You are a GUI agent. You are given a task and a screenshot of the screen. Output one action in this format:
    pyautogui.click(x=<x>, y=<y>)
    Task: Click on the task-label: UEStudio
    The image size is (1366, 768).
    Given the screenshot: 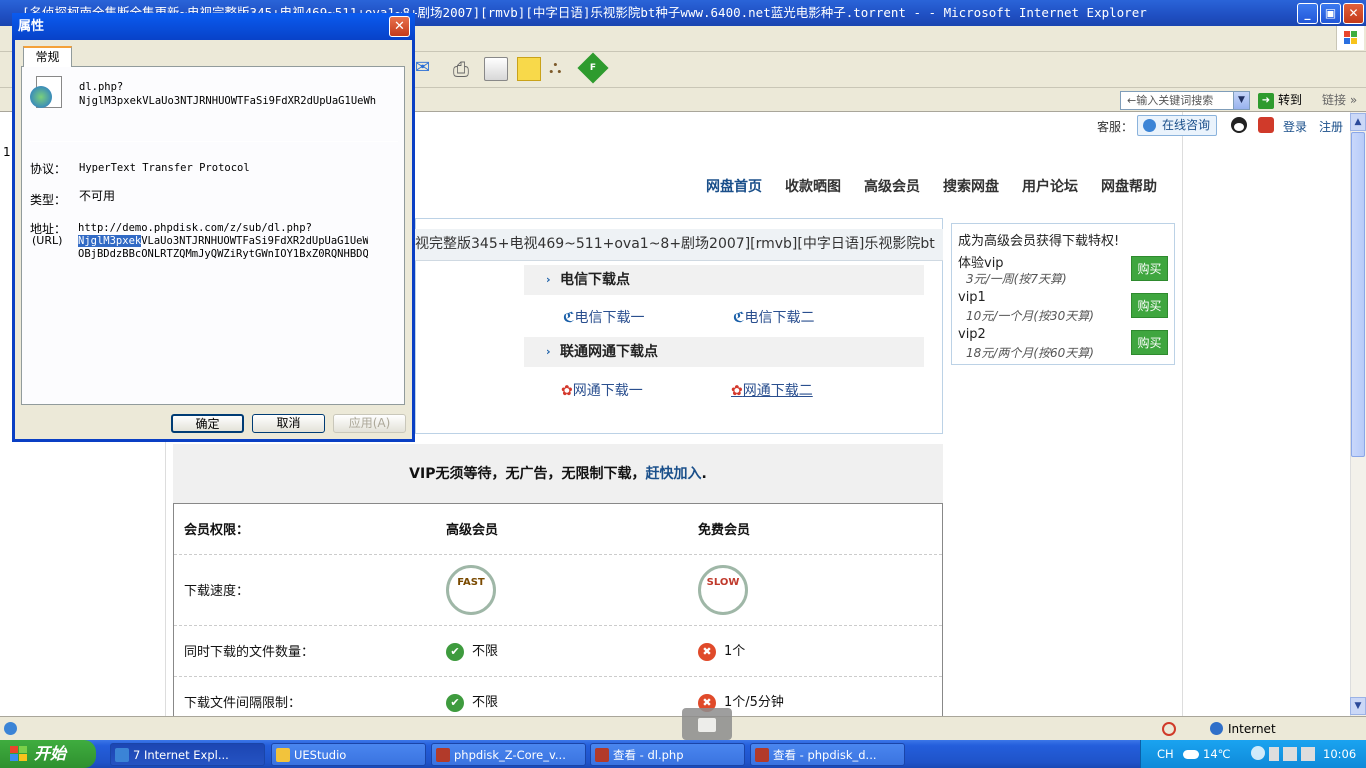 What is the action you would take?
    pyautogui.click(x=320, y=755)
    